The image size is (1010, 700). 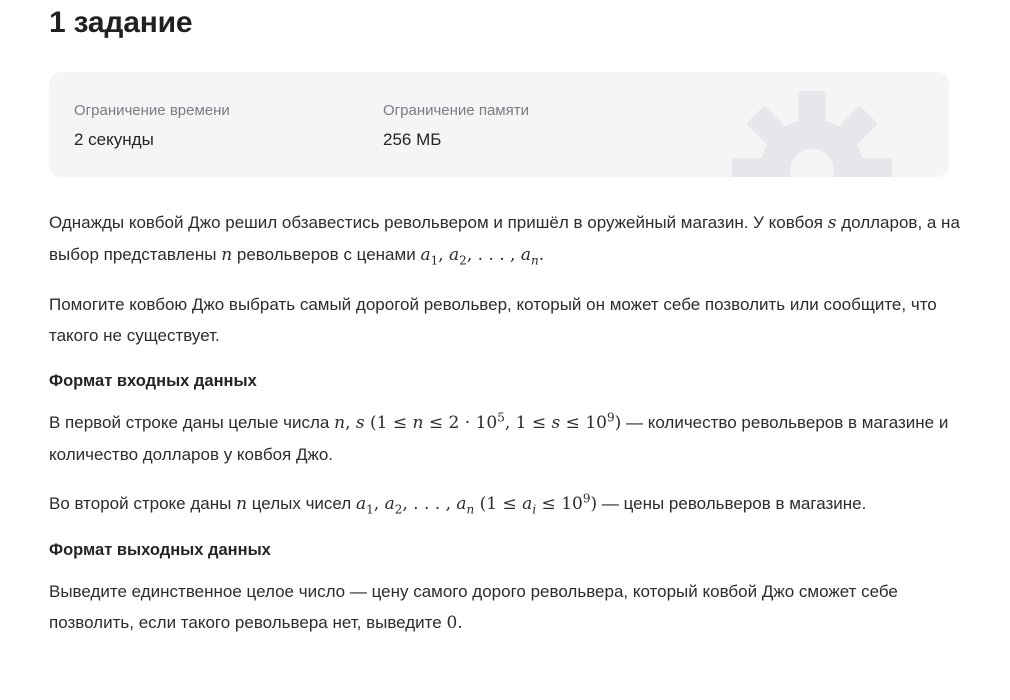 I want to click on time-limit: Ограничение времени 2 секунды, so click(x=152, y=126).